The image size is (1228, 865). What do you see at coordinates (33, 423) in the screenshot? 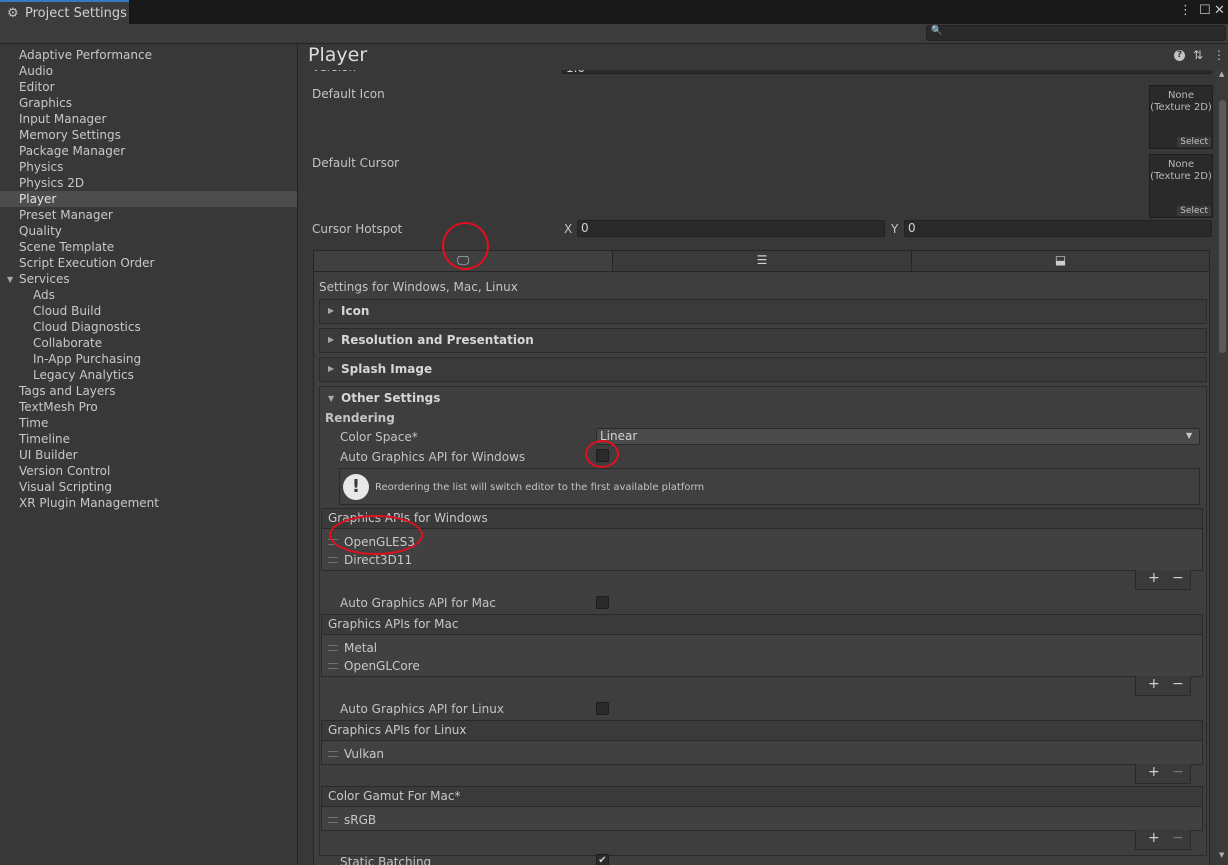
I see `sidebar-item-time: Time` at bounding box center [33, 423].